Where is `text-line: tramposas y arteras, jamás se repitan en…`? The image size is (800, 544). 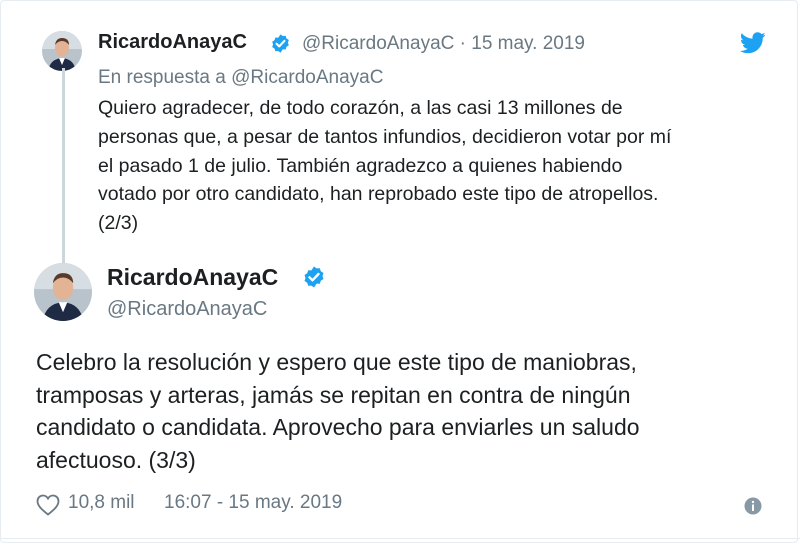 text-line: tramposas y arteras, jamás se repitan en… is located at coordinates (333, 394).